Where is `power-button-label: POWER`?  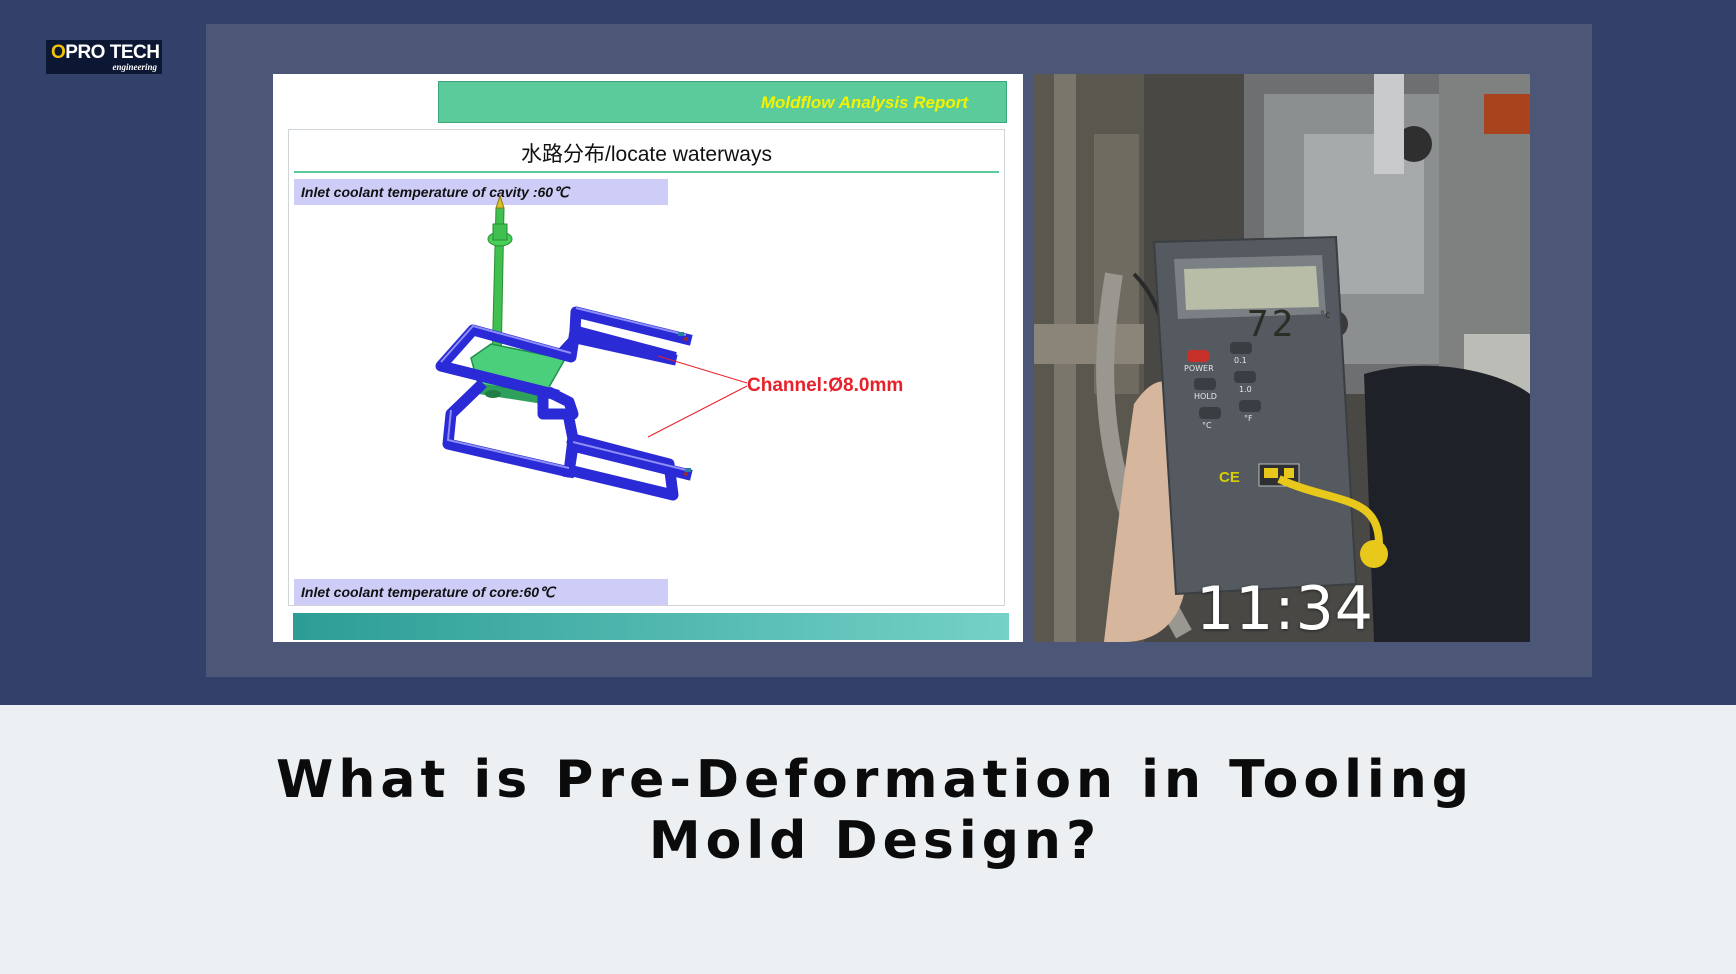 power-button-label: POWER is located at coordinates (1199, 368).